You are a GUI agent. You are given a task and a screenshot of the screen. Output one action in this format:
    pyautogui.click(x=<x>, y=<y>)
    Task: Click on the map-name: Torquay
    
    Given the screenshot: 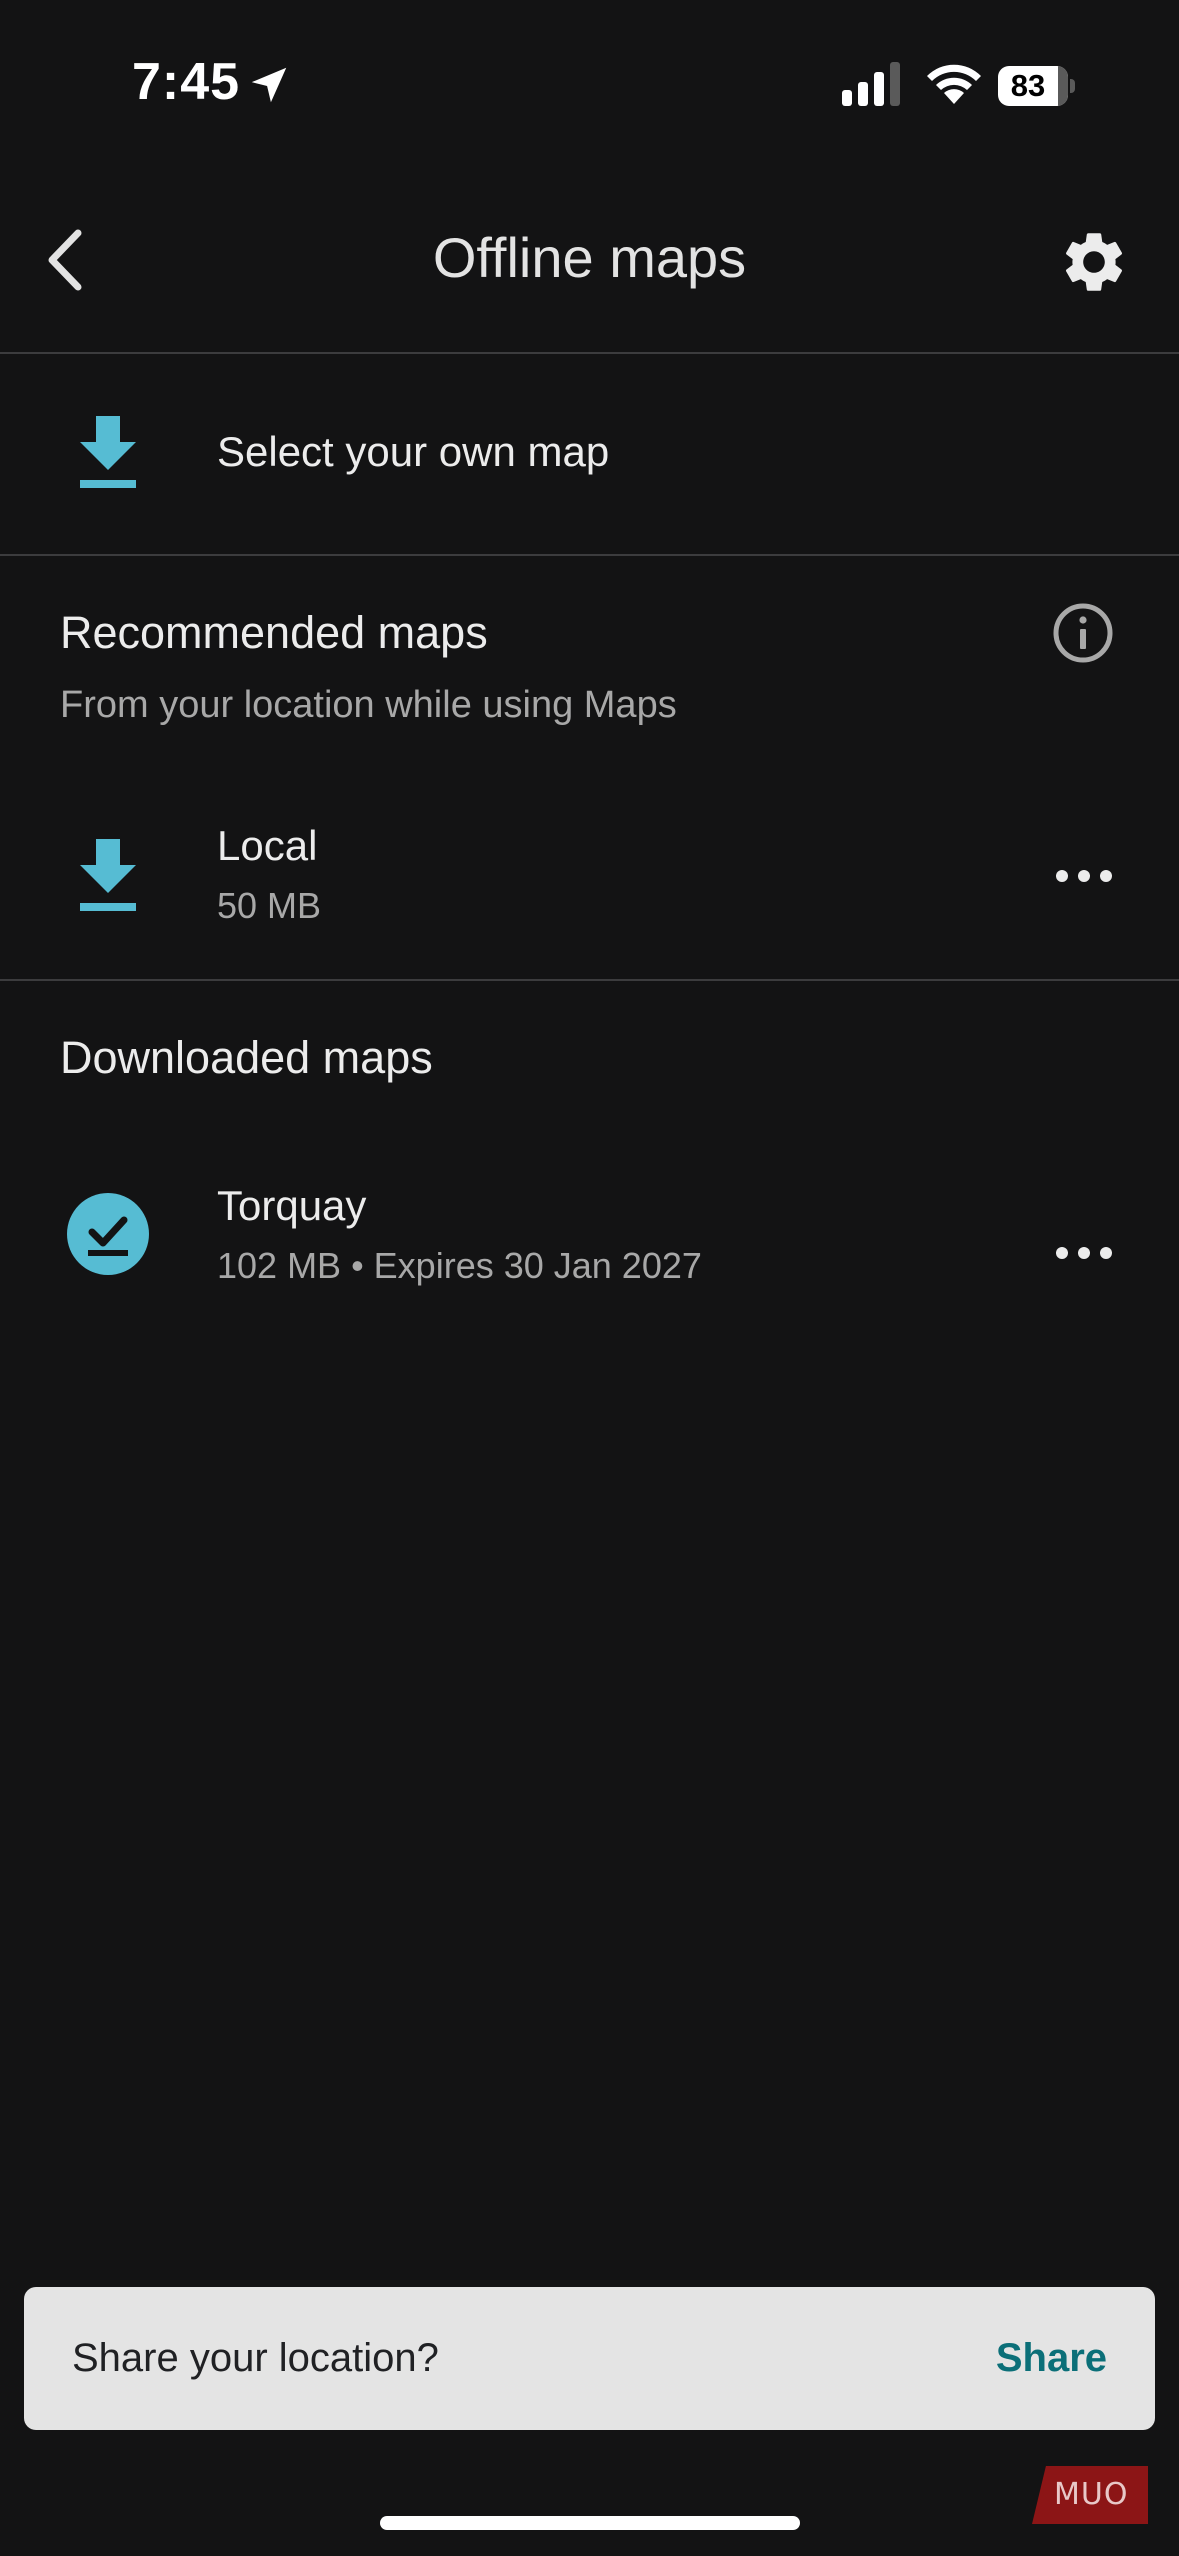 What is the action you would take?
    pyautogui.click(x=292, y=1205)
    